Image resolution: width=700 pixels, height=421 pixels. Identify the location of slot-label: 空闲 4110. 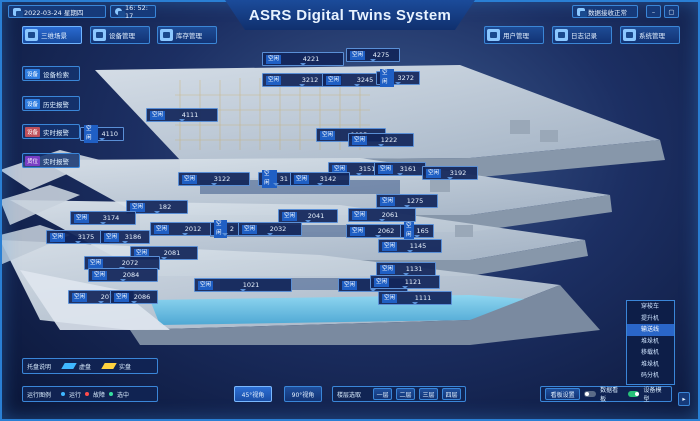
(102, 134).